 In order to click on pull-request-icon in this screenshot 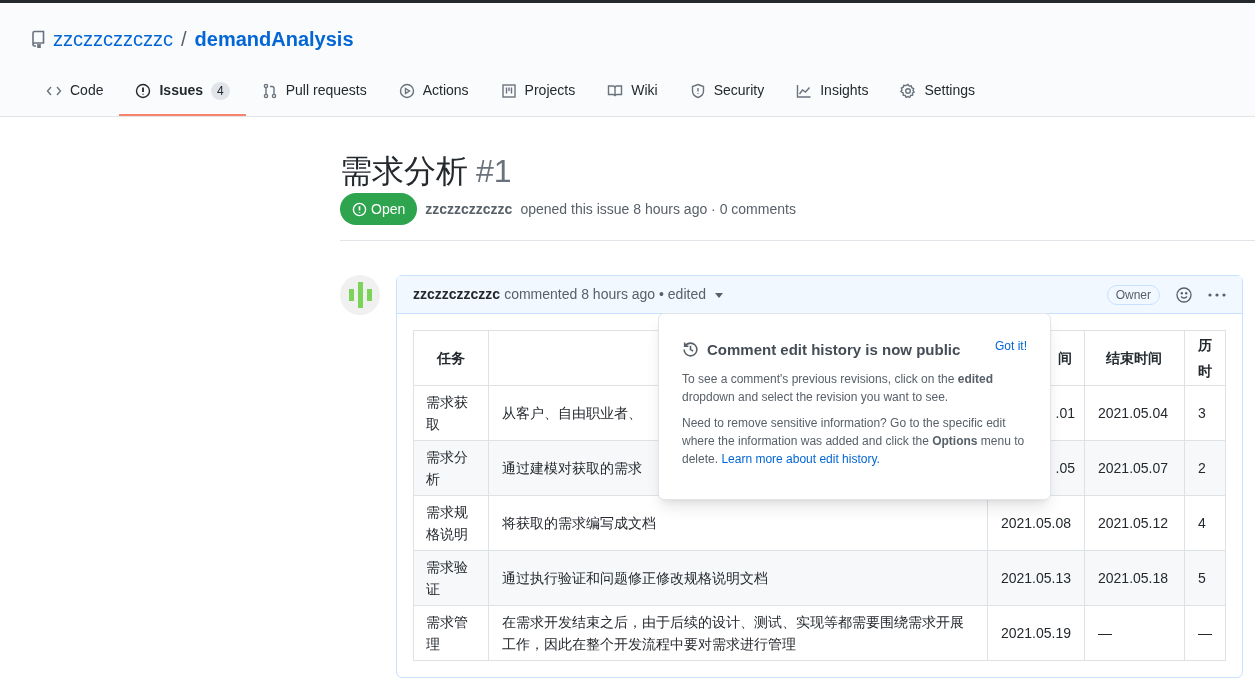, I will do `click(269, 90)`.